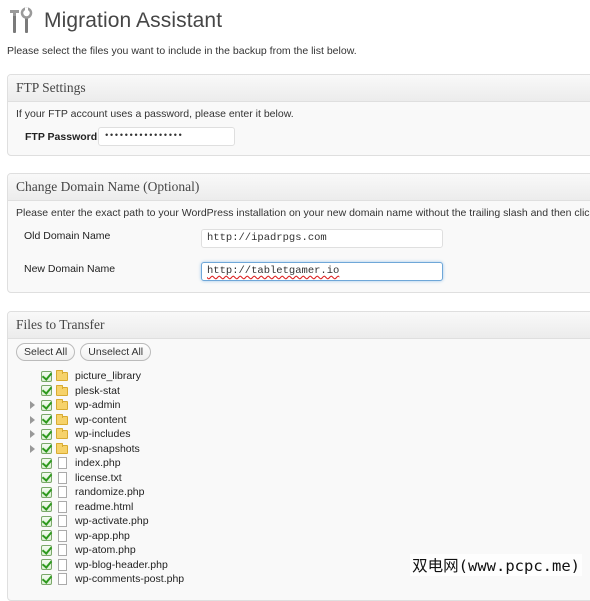  Describe the element at coordinates (101, 419) in the screenshot. I see `file-name: wp-content` at that location.